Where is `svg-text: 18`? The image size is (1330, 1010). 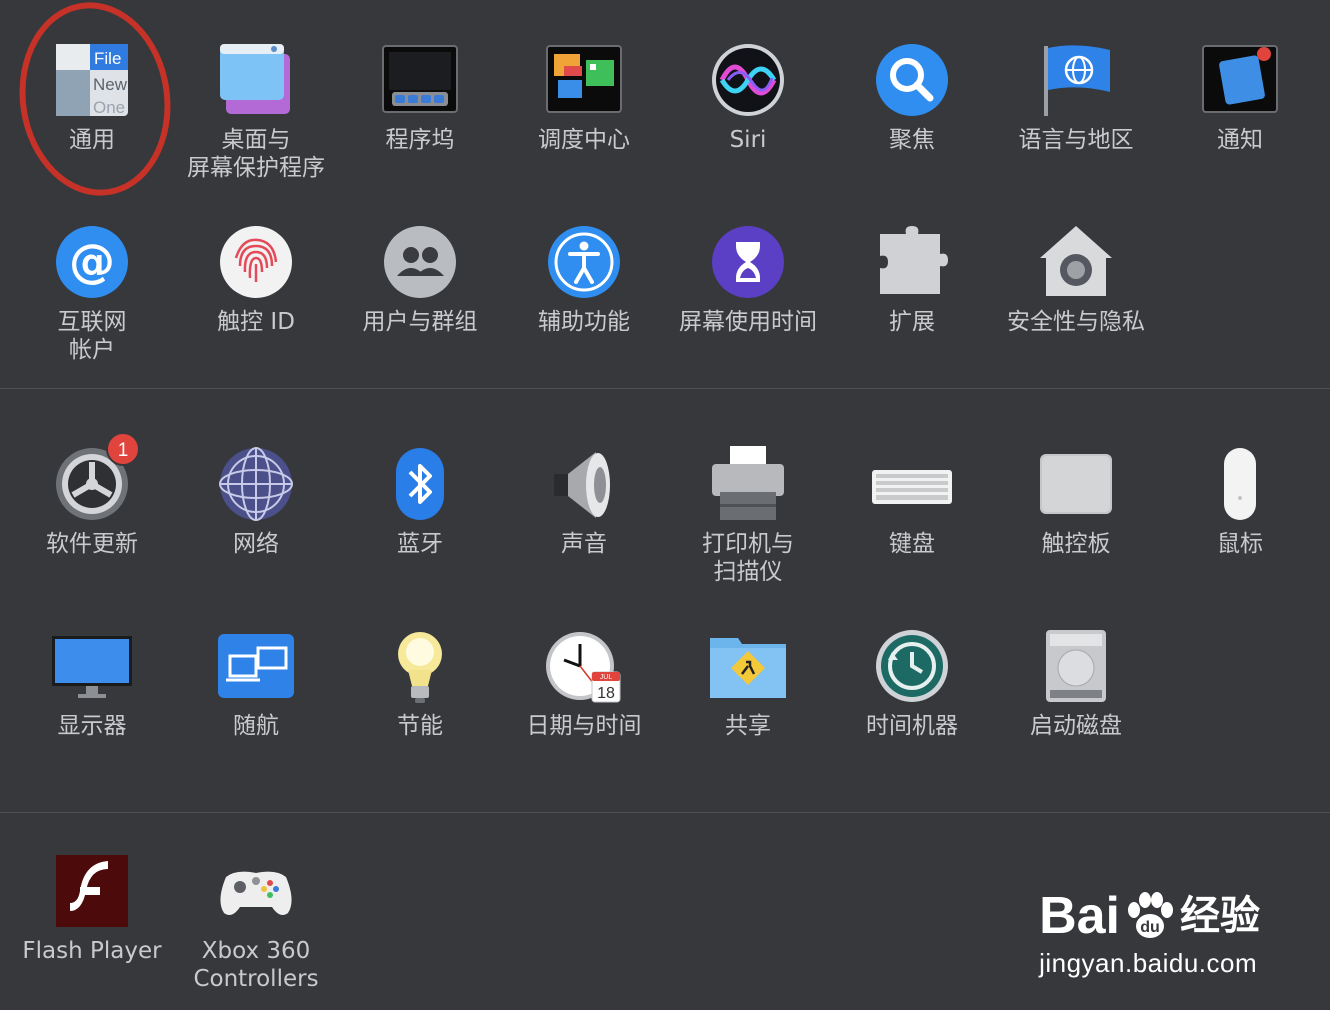 svg-text: 18 is located at coordinates (606, 693).